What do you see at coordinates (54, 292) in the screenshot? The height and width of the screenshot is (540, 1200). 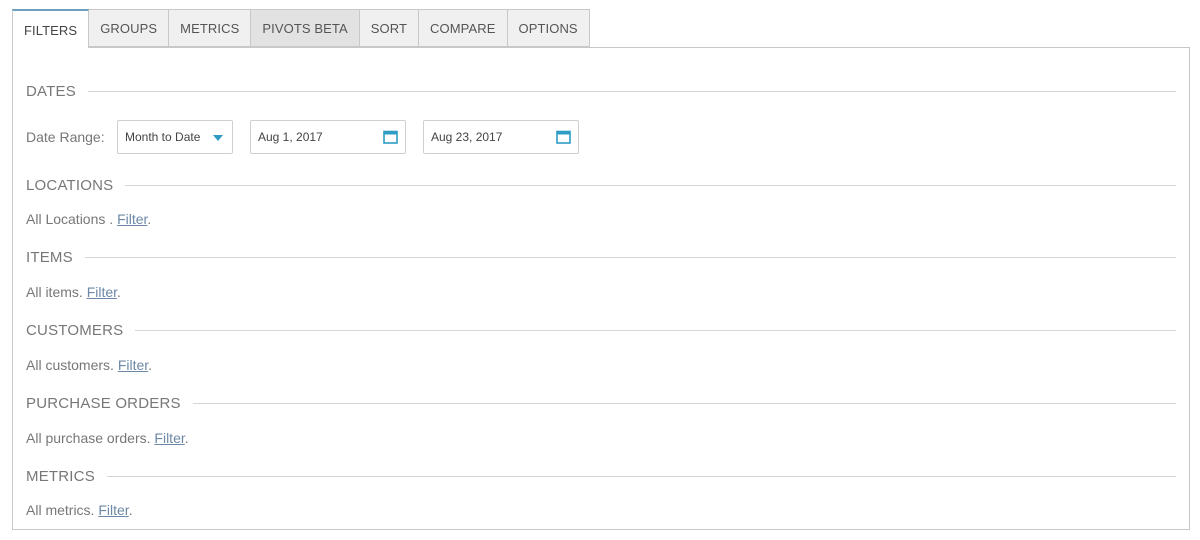 I see `items-summary-text: All items.` at bounding box center [54, 292].